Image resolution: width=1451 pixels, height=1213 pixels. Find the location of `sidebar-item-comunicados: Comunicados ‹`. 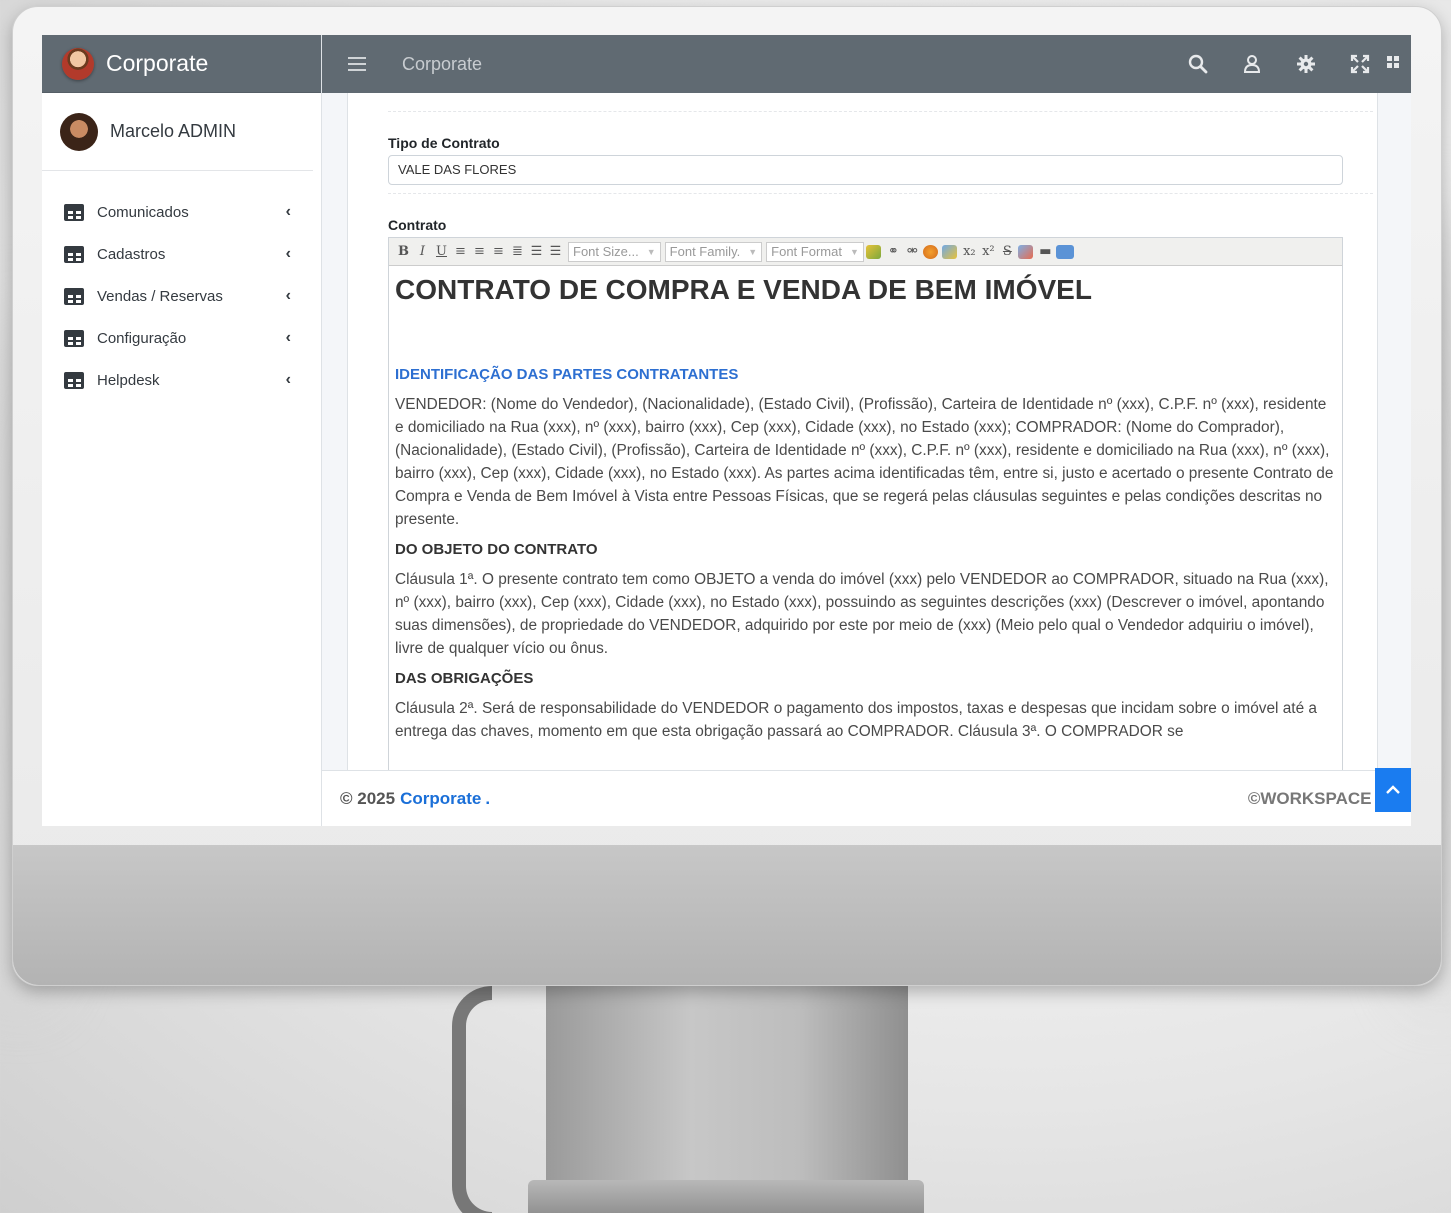

sidebar-item-comunicados: Comunicados ‹ is located at coordinates (181, 212).